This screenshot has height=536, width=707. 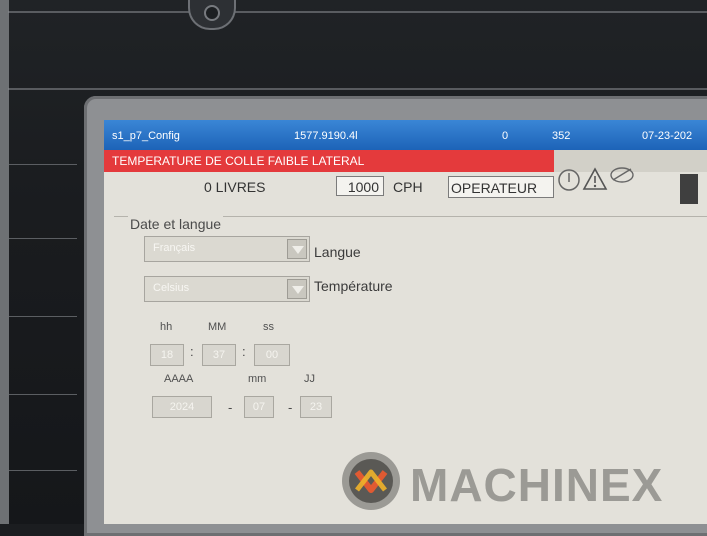 I want to click on value-b-readout: 352, so click(x=561, y=136).